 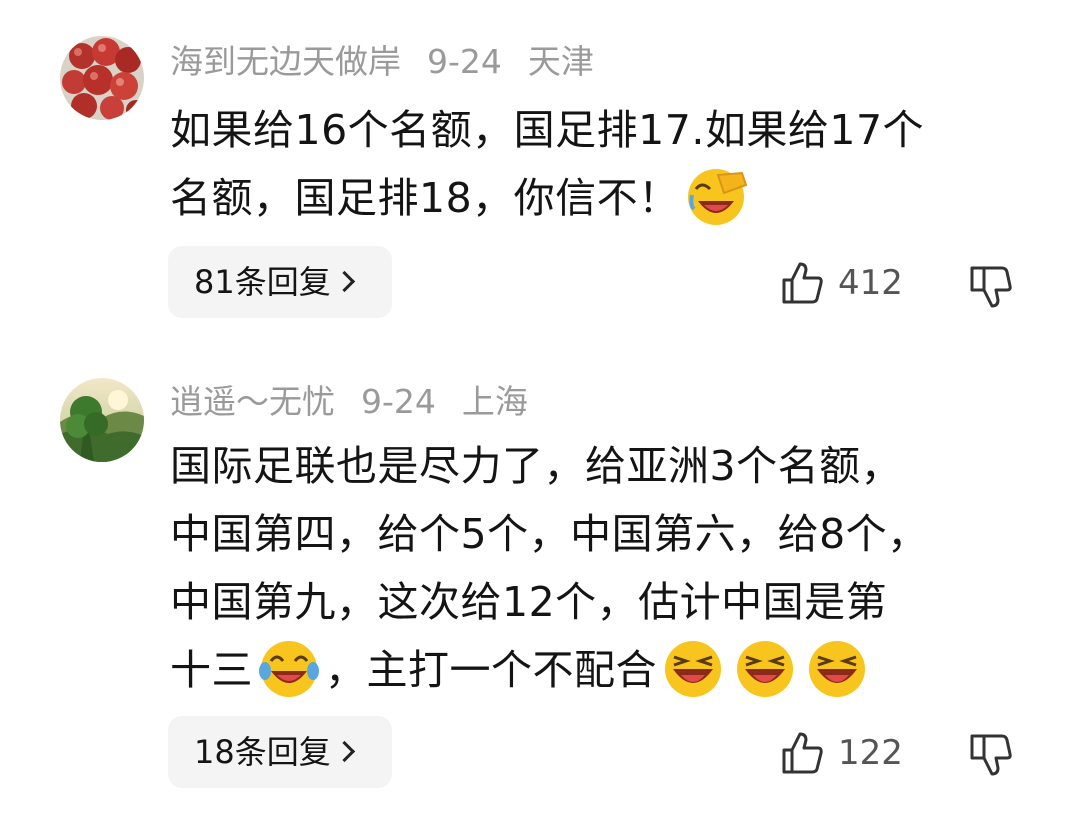 I want to click on comment-line: 名额，国足排18，你信不！, so click(x=600, y=198).